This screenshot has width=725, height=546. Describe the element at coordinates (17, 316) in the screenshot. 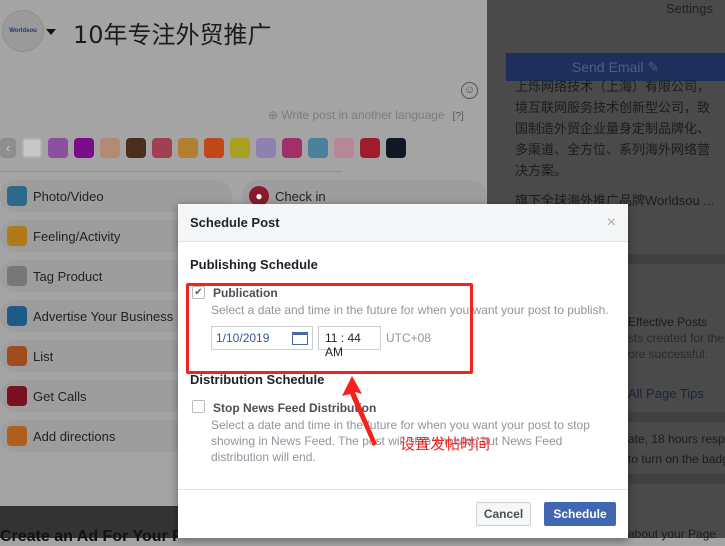

I see `advertise-icon` at that location.